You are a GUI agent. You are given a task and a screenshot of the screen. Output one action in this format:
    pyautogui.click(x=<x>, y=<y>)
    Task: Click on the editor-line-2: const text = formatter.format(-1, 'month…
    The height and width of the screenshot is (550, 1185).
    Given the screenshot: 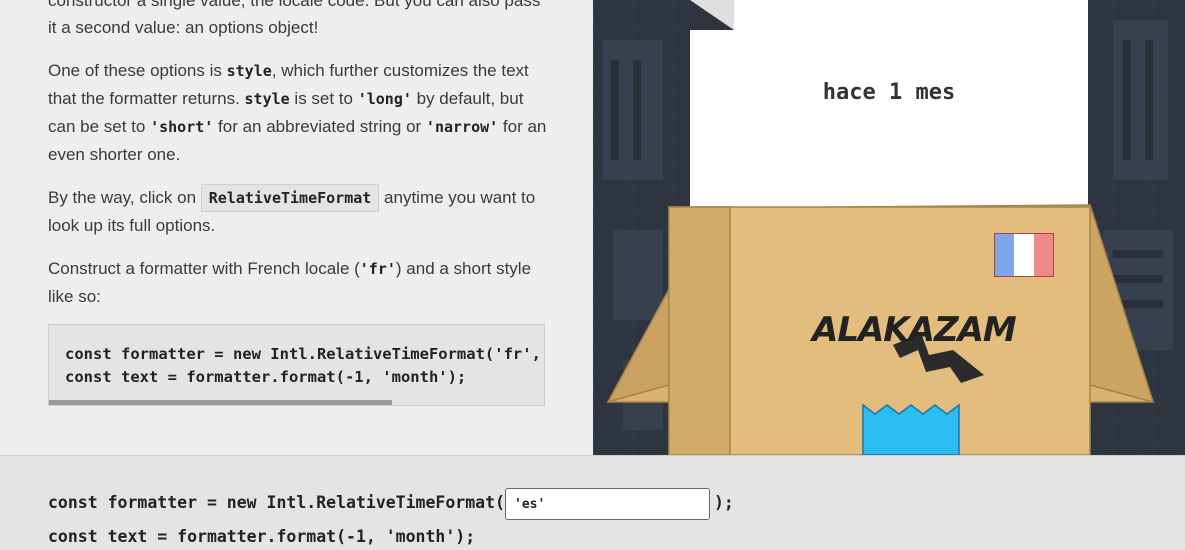 What is the action you would take?
    pyautogui.click(x=262, y=536)
    